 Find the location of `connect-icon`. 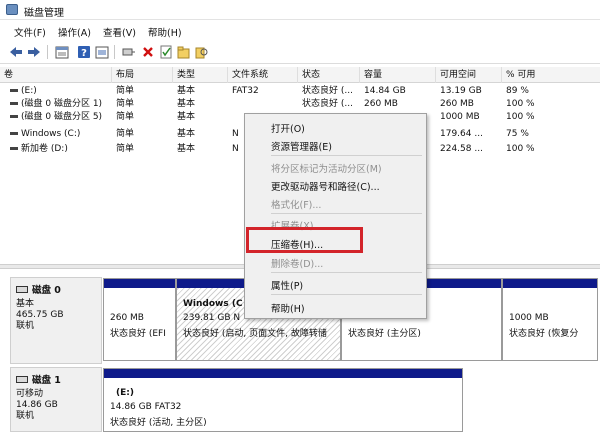

connect-icon is located at coordinates (129, 52).